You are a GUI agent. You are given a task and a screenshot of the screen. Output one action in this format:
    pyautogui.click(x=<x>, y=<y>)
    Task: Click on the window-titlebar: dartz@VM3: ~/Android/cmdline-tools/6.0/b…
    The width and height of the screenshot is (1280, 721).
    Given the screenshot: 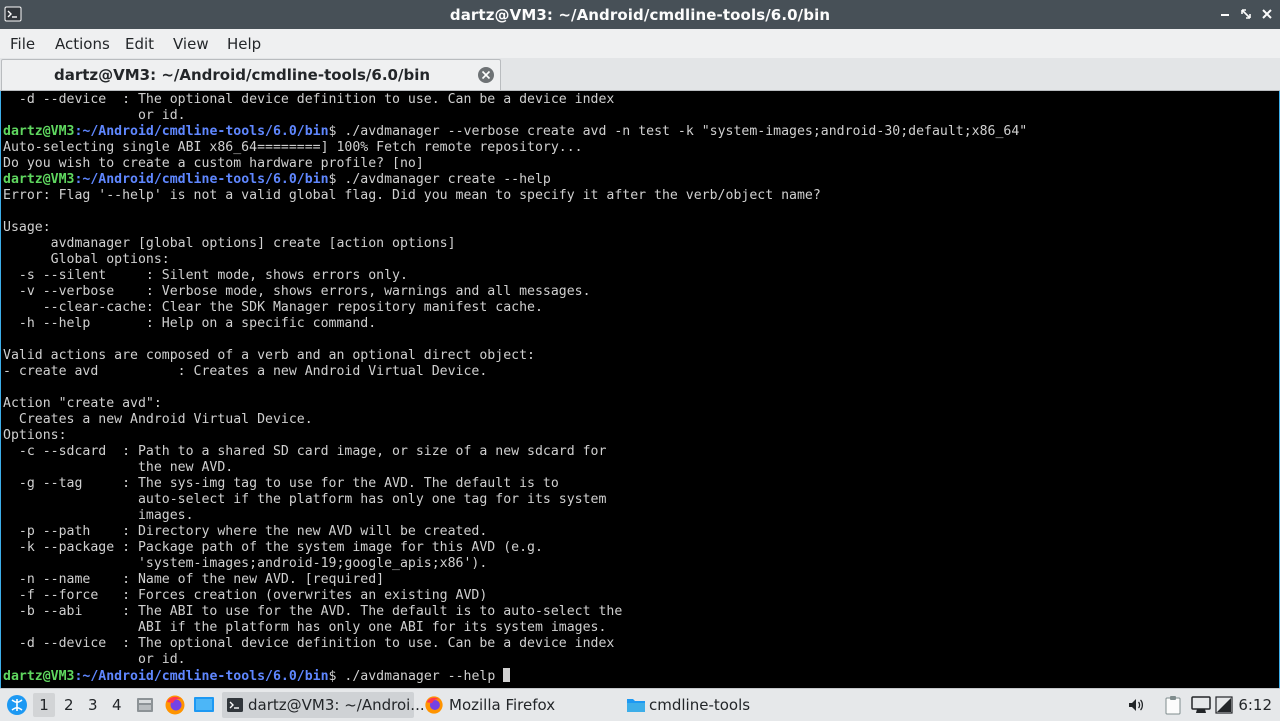 What is the action you would take?
    pyautogui.click(x=640, y=14)
    